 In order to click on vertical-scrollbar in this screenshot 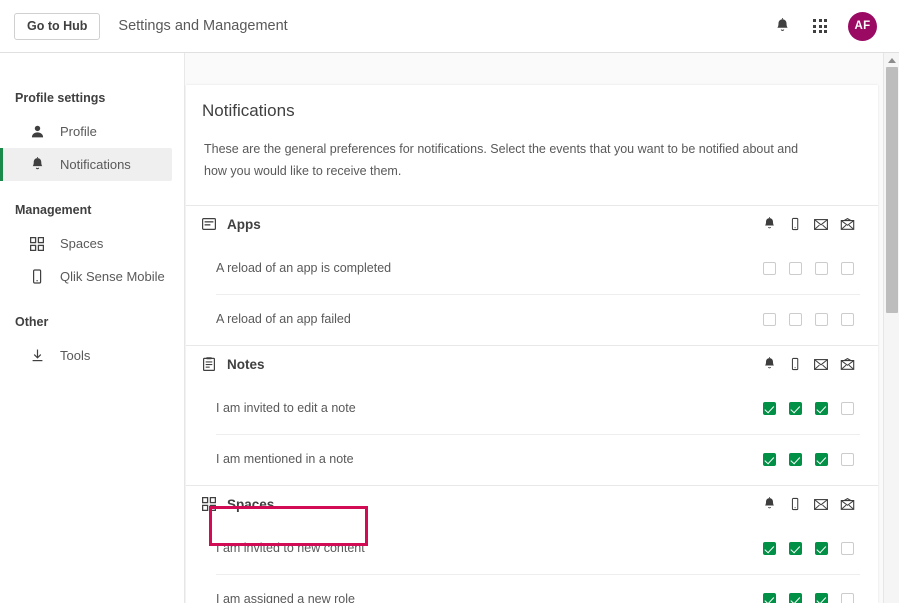, I will do `click(891, 328)`.